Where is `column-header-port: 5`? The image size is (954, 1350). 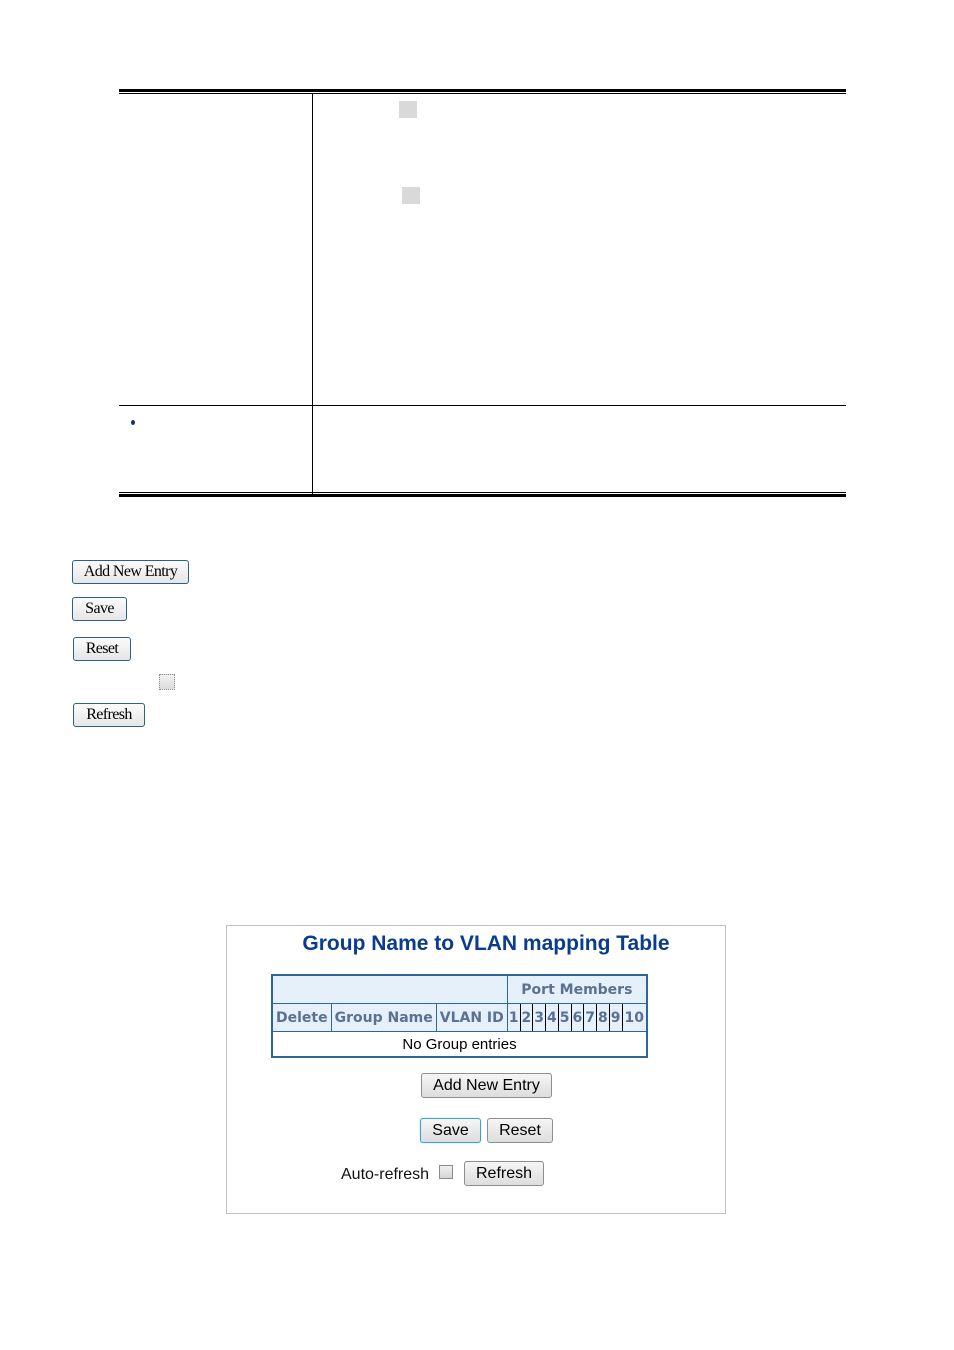 column-header-port: 5 is located at coordinates (564, 1017).